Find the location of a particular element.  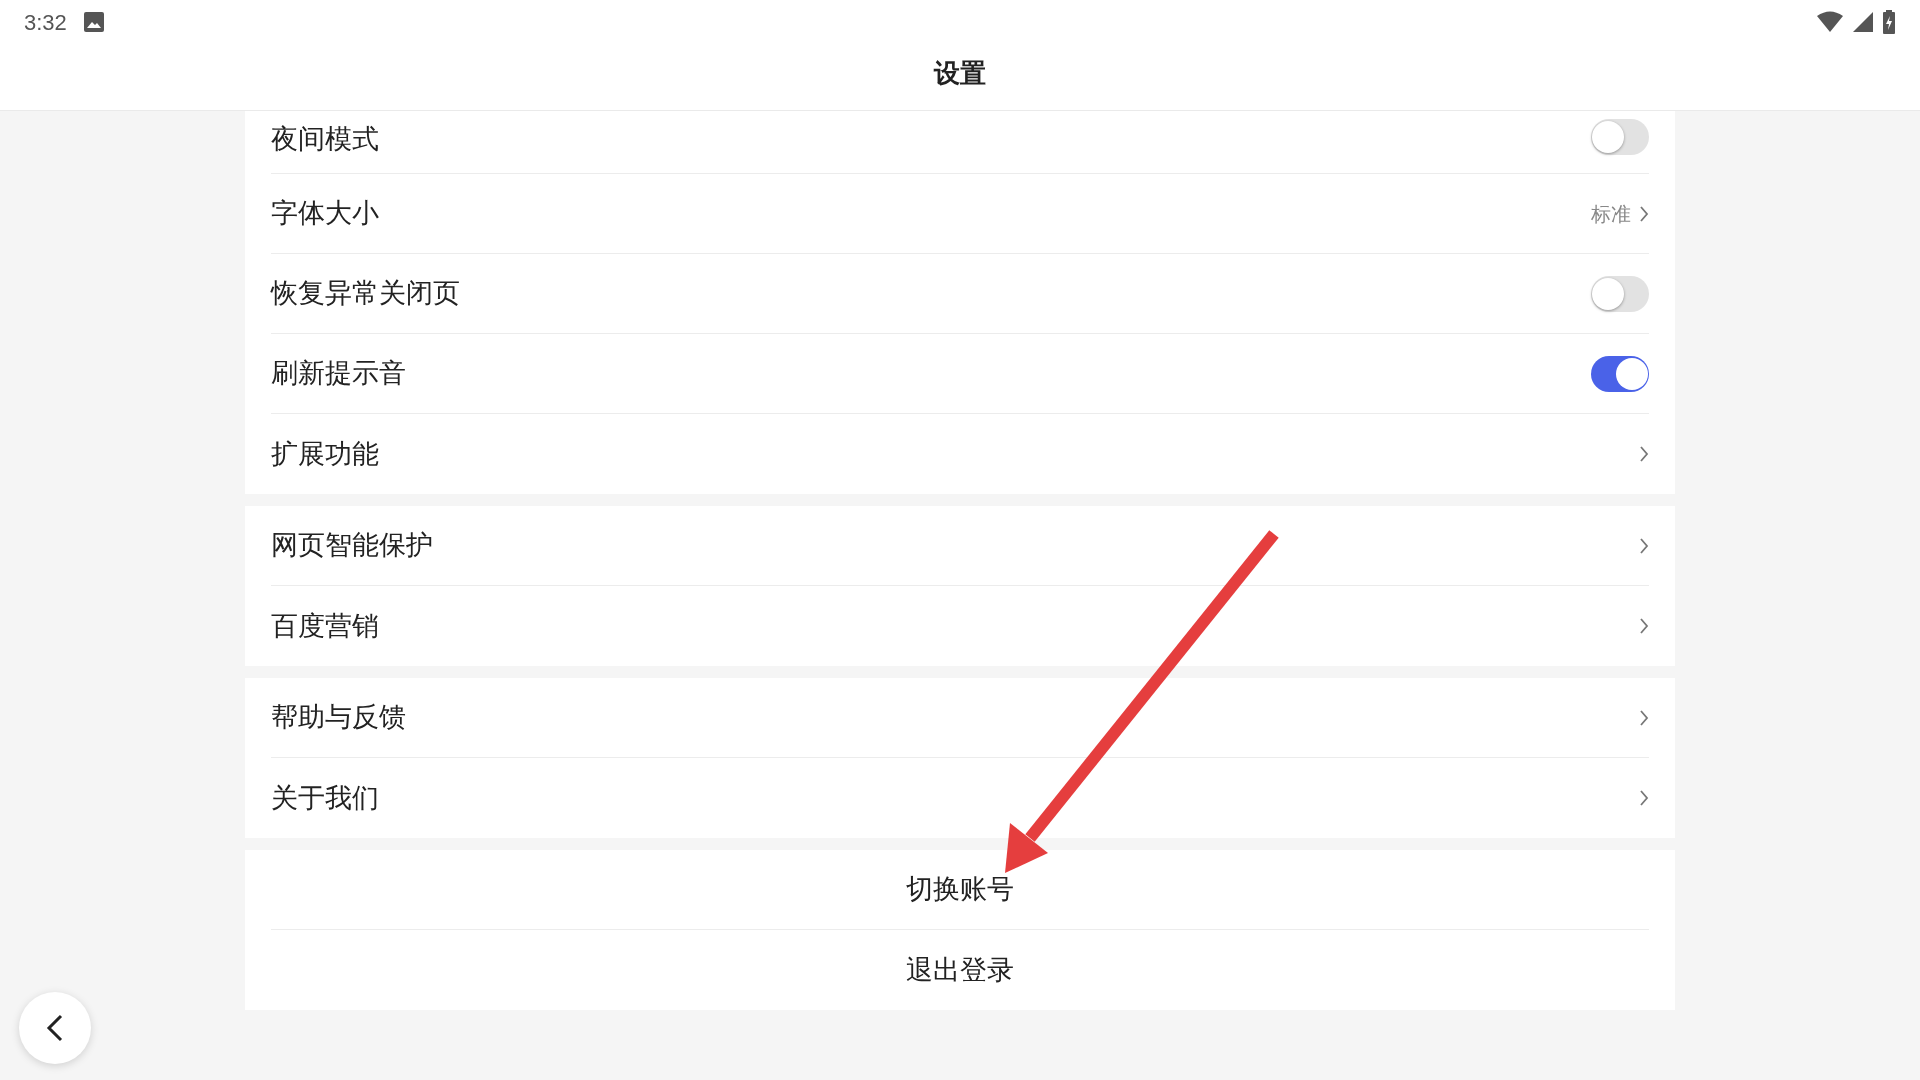

setting-label: 网页智能保护 is located at coordinates (352, 545).